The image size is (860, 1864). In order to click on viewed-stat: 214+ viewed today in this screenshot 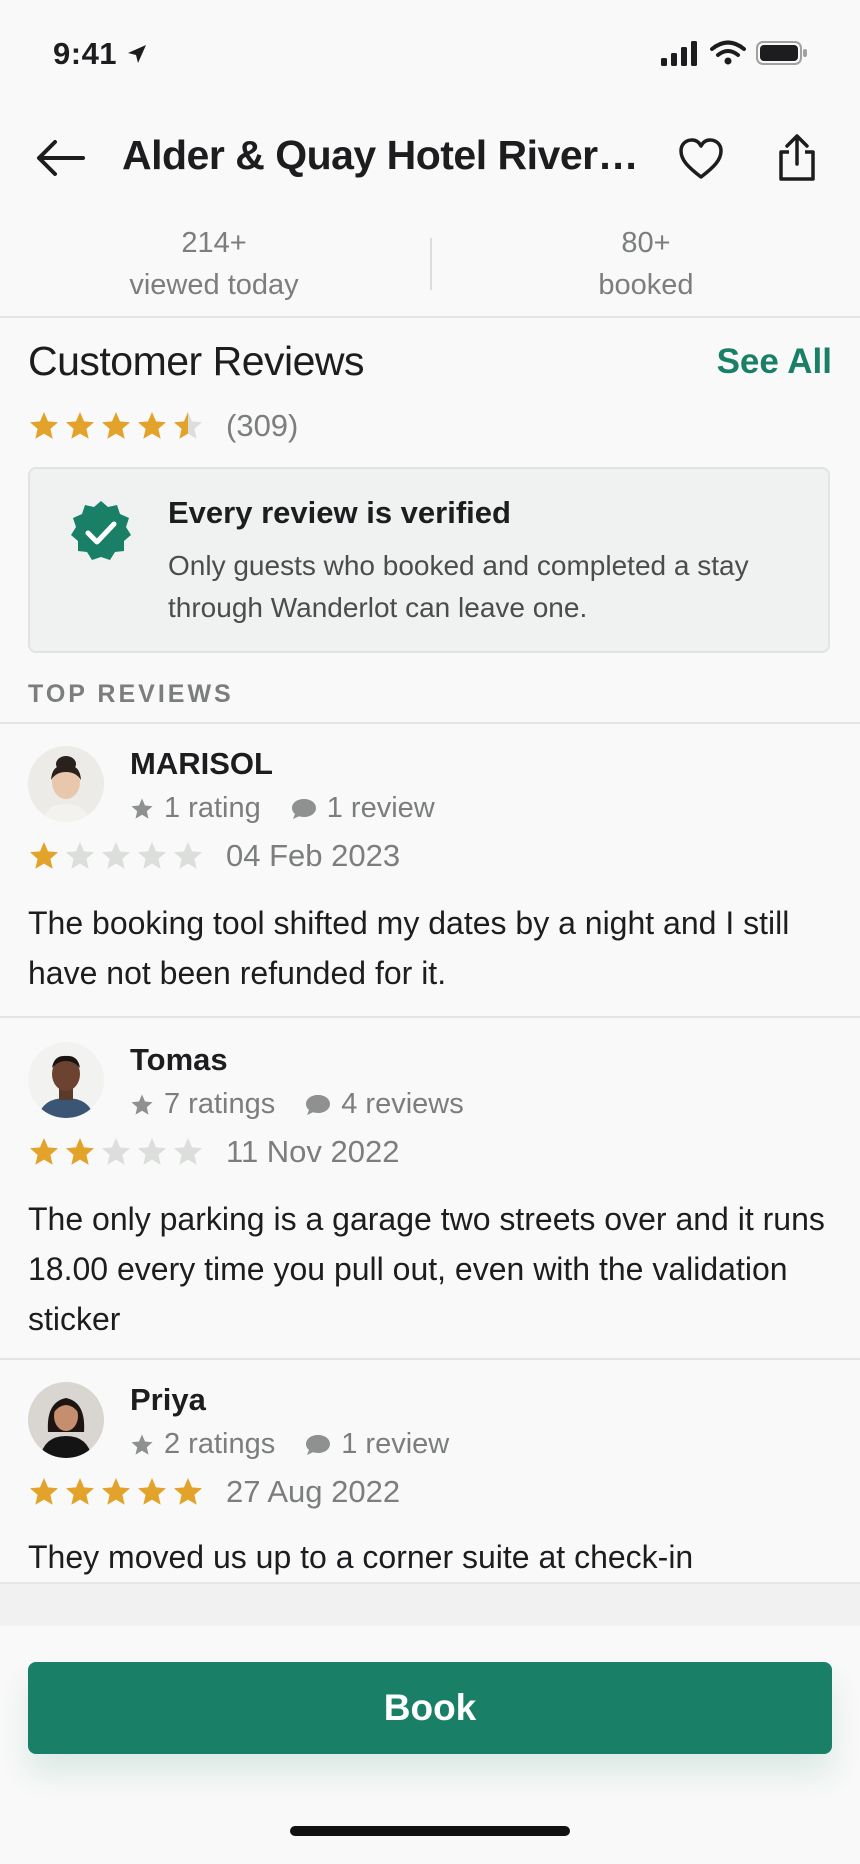, I will do `click(214, 264)`.